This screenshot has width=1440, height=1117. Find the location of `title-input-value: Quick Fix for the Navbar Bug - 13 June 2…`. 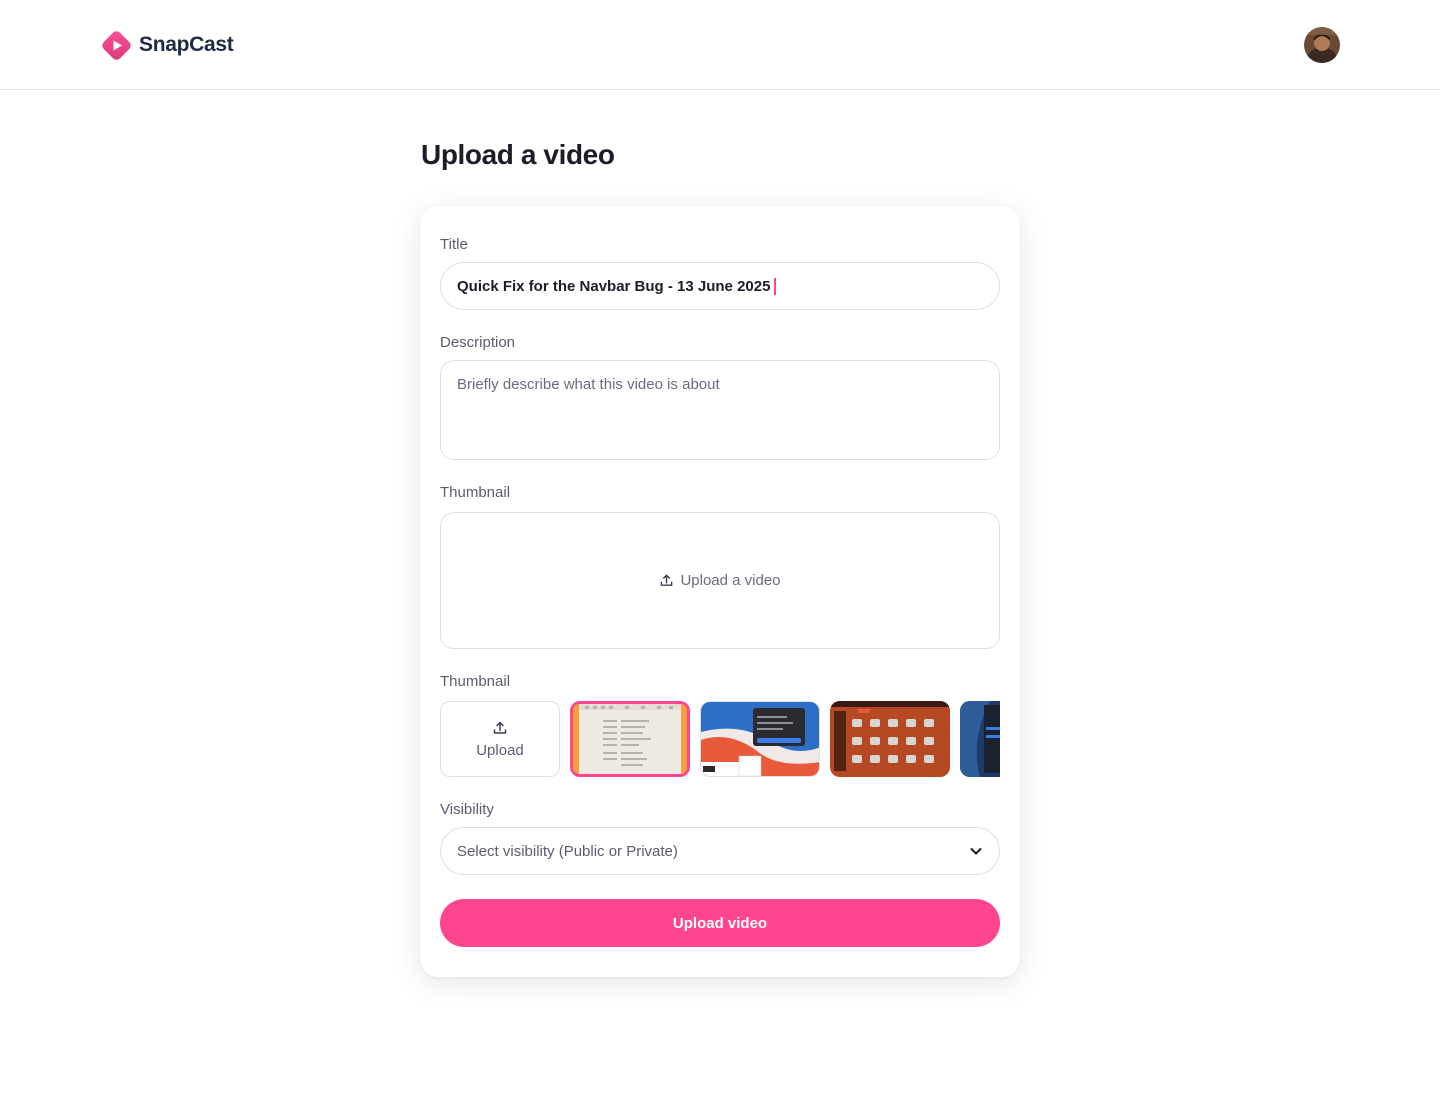

title-input-value: Quick Fix for the Navbar Bug - 13 June 2… is located at coordinates (614, 286).